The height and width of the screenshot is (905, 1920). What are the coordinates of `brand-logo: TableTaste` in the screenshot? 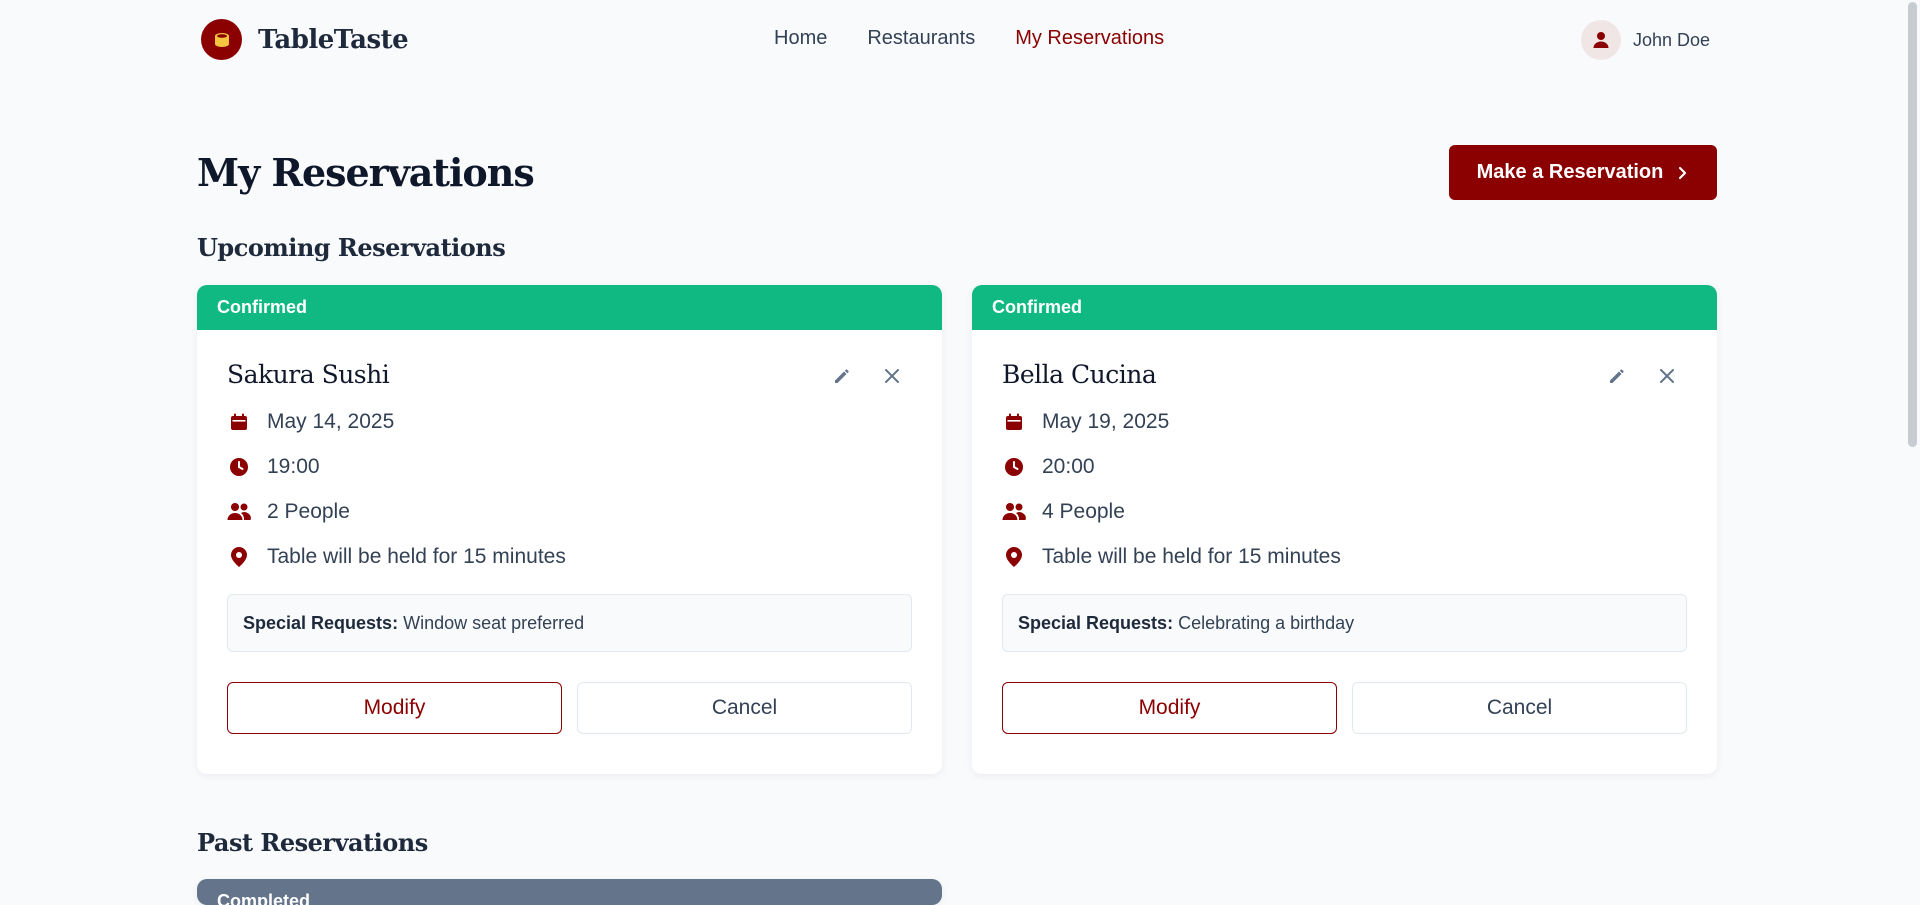 It's located at (305, 39).